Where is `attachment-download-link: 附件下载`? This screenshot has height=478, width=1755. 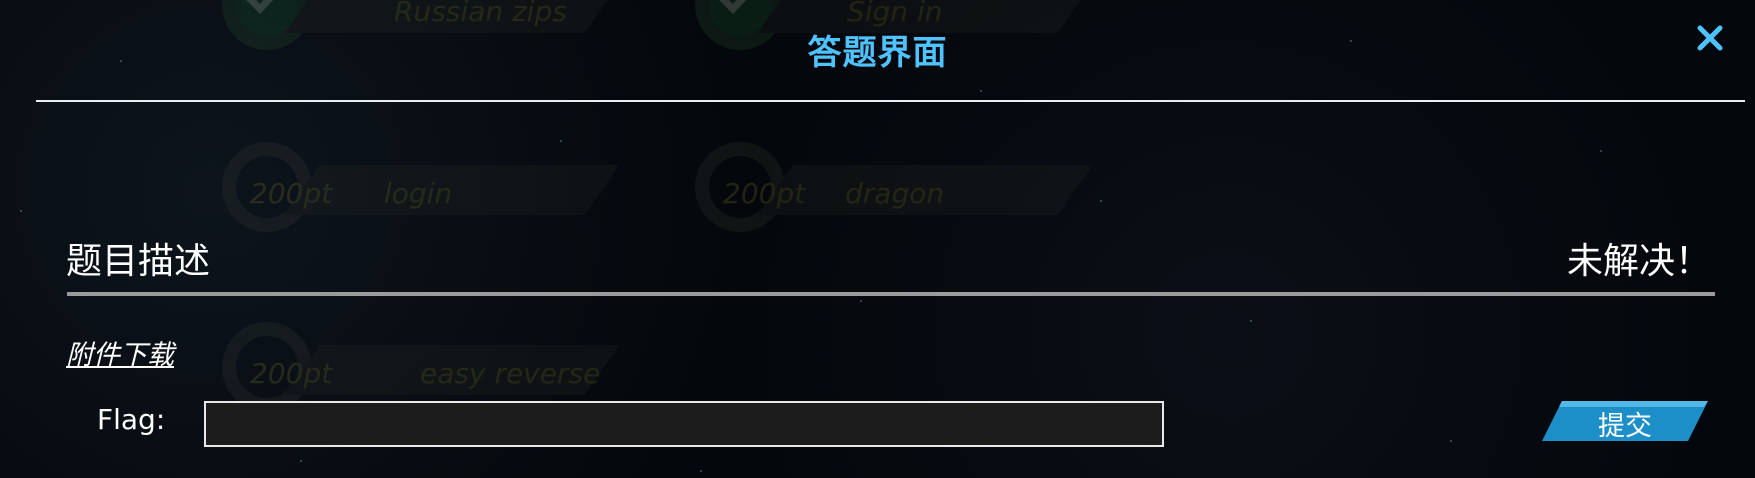 attachment-download-link: 附件下载 is located at coordinates (120, 352).